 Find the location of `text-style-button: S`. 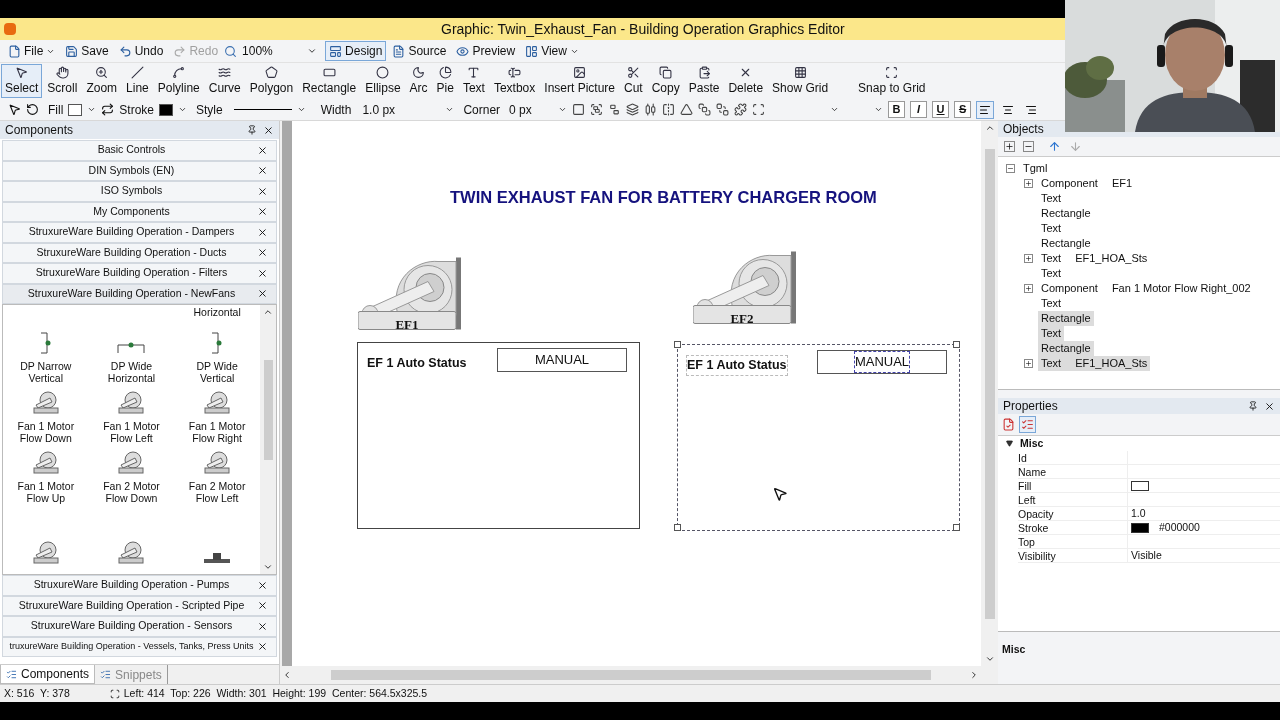

text-style-button: S is located at coordinates (963, 109).